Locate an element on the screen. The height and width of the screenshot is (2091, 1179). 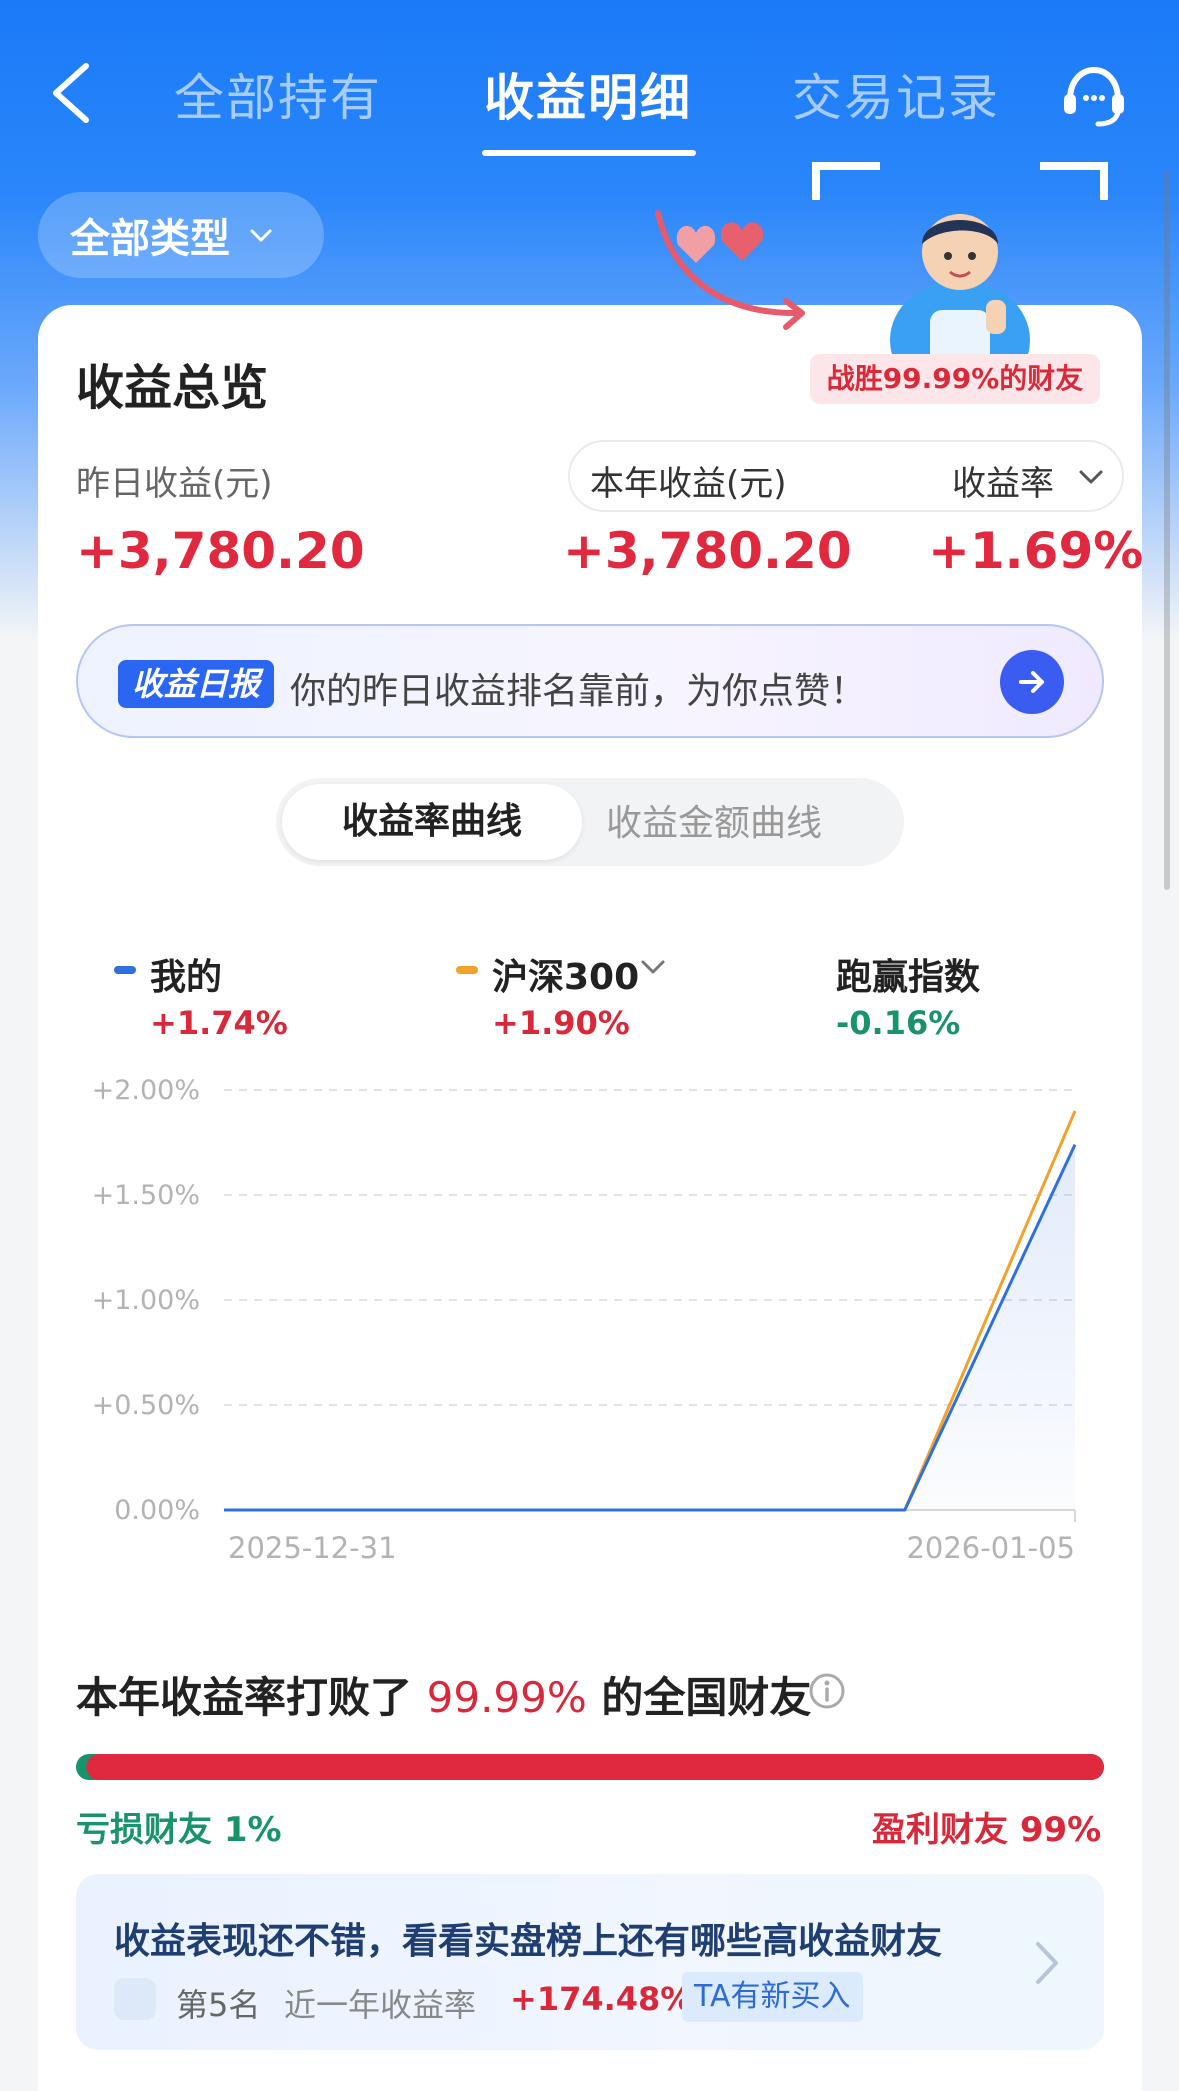
year-earnings-value: +3,780.20 is located at coordinates (707, 551).